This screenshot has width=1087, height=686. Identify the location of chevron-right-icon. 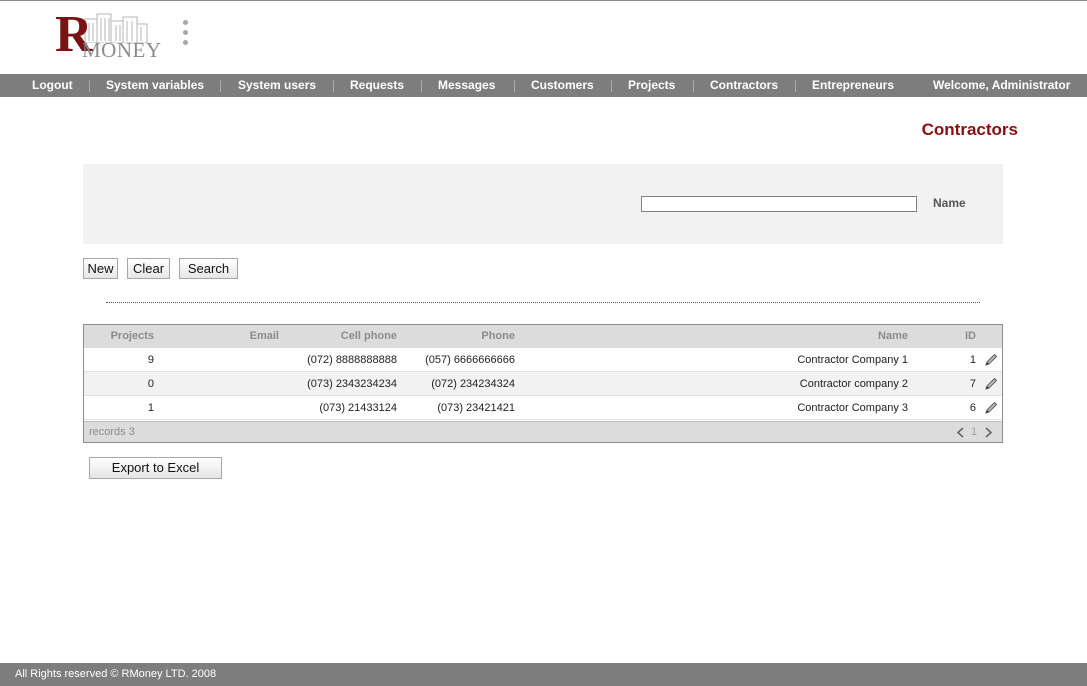
(988, 432).